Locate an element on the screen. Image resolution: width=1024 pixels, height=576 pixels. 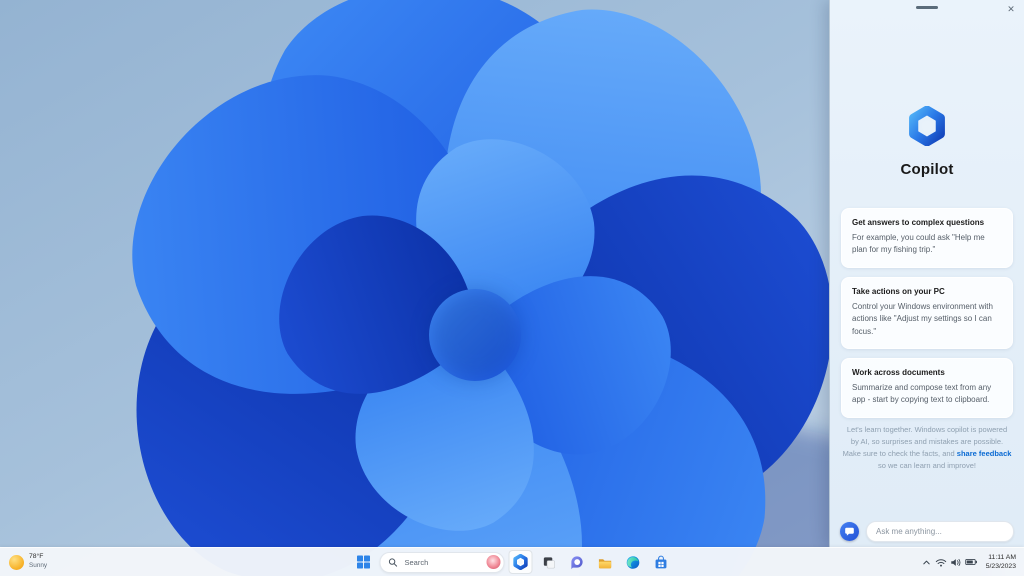
file-explorer-icon is located at coordinates (604, 563).